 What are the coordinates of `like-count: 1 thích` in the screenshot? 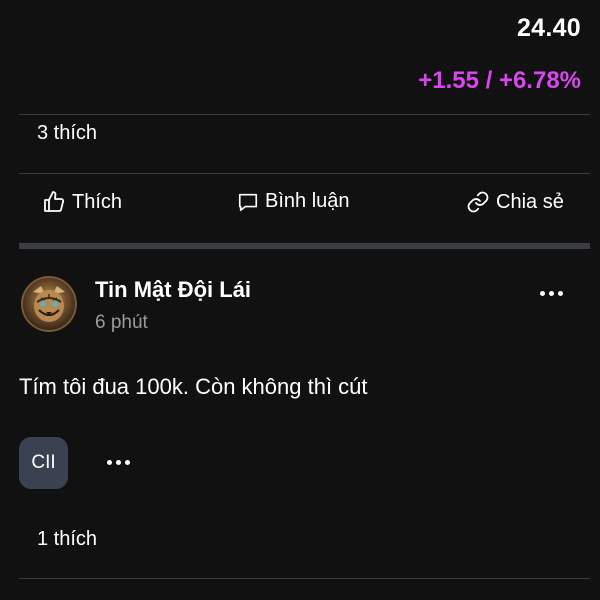 It's located at (67, 539).